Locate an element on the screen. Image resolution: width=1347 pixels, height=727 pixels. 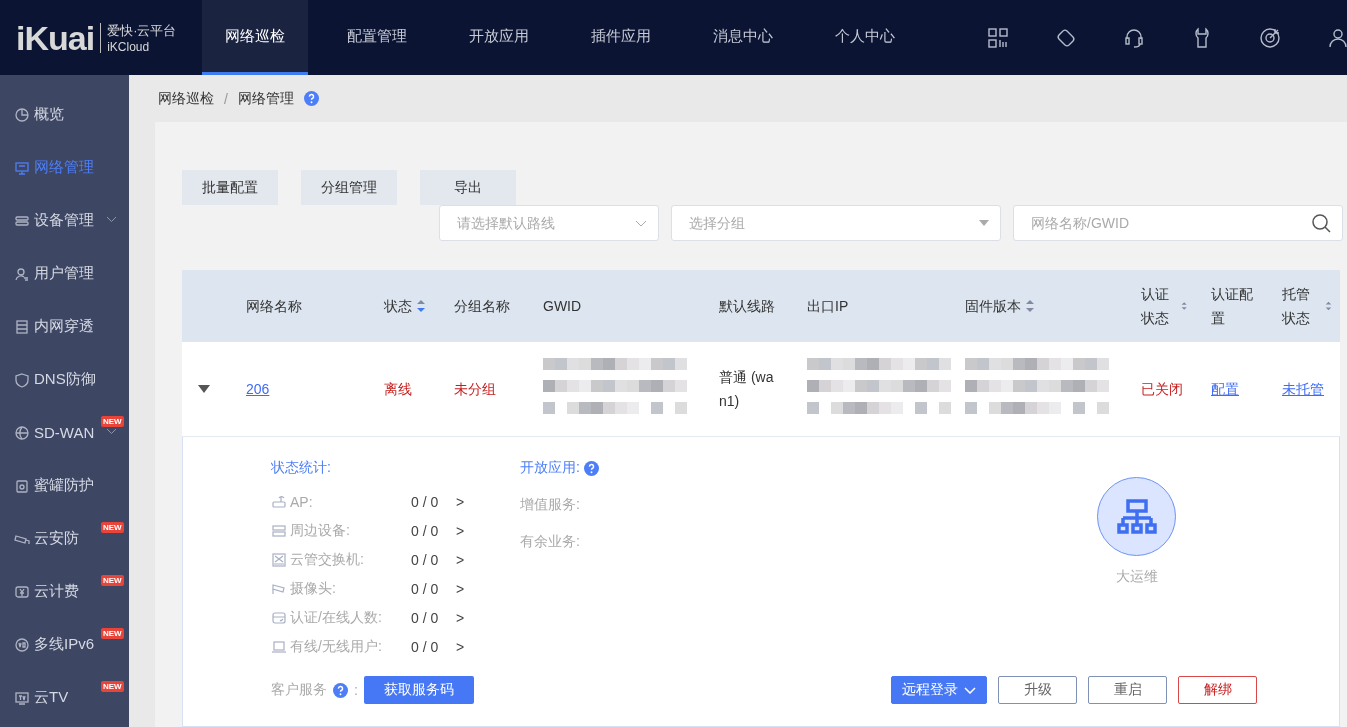
table-link: 206 is located at coordinates (258, 389).